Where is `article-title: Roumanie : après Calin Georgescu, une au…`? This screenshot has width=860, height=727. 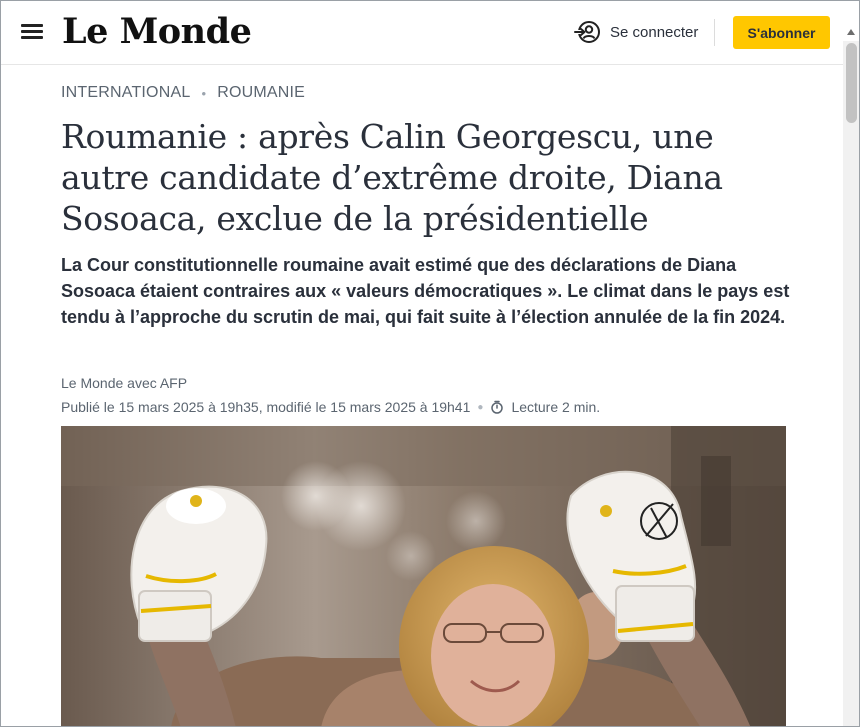
article-title: Roumanie : après Calin Georgescu, une au… is located at coordinates (392, 177).